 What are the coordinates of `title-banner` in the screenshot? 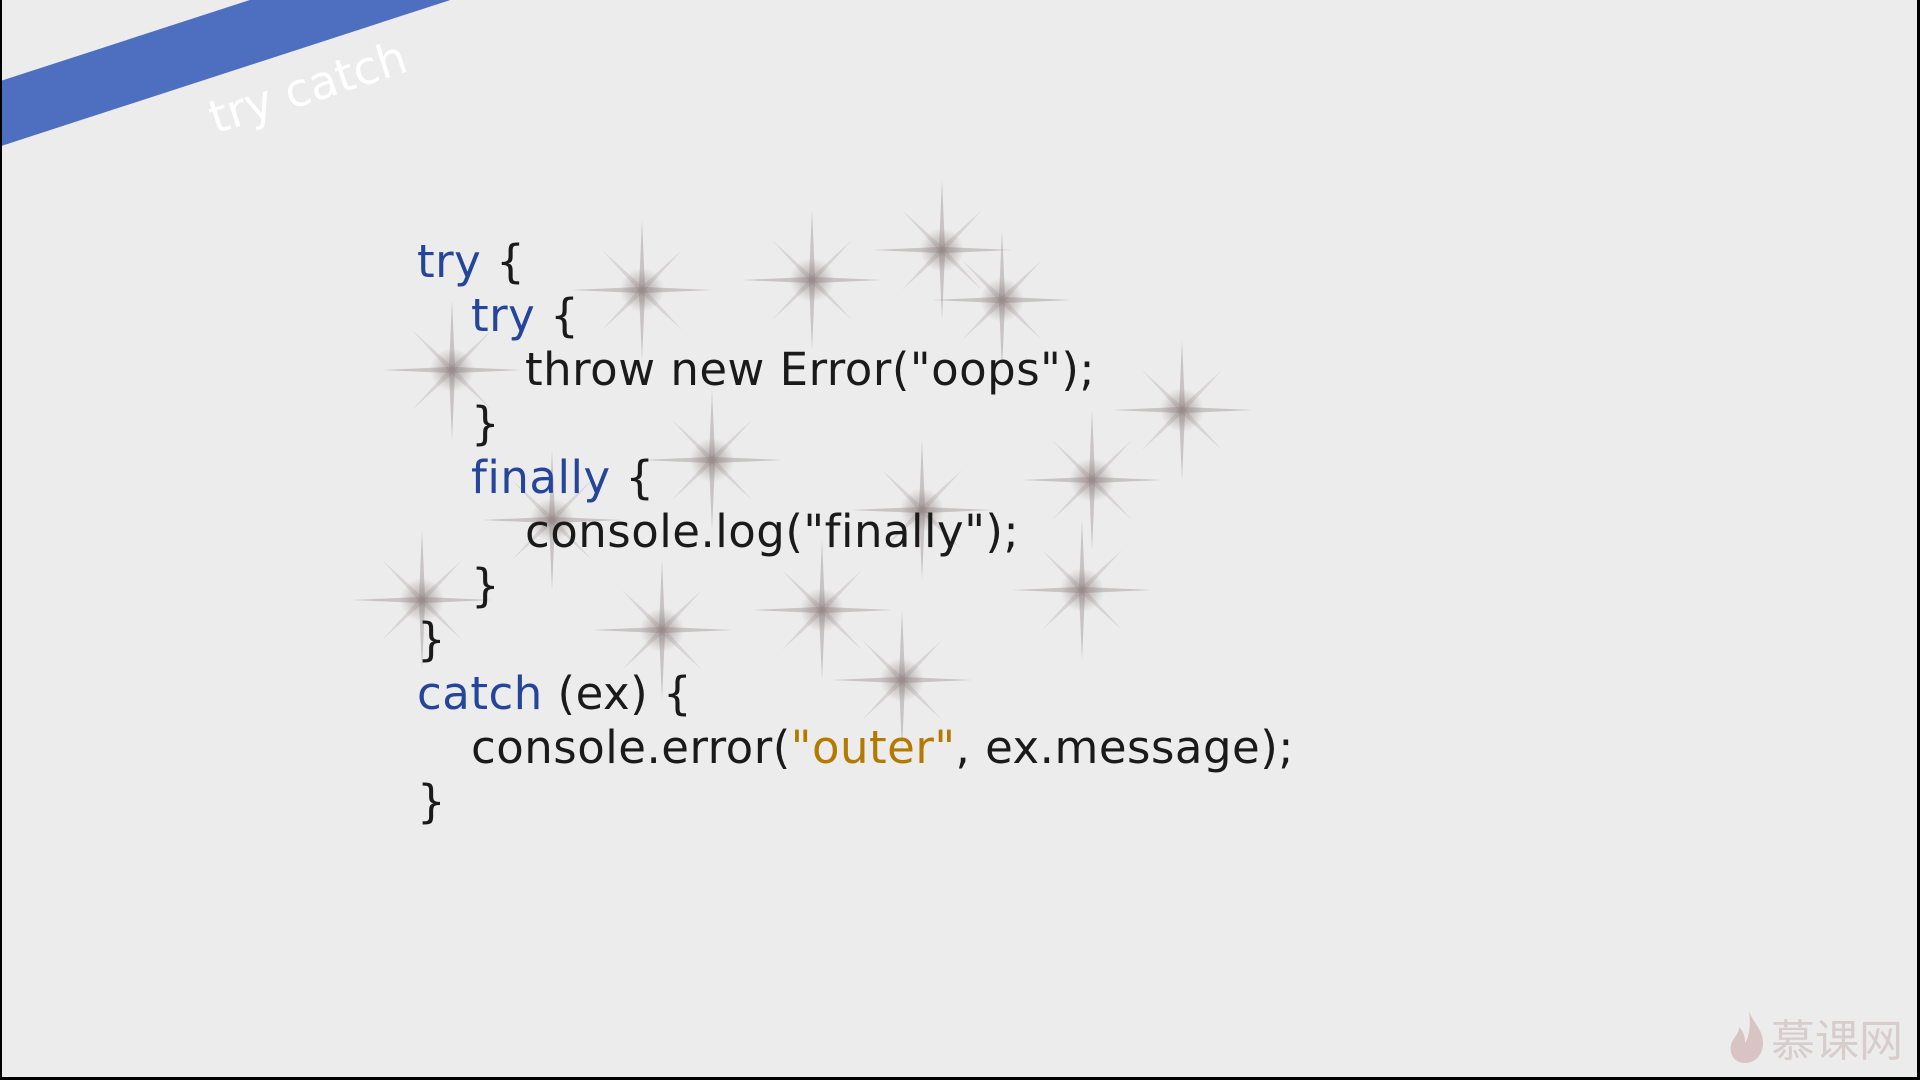 It's located at (438, 79).